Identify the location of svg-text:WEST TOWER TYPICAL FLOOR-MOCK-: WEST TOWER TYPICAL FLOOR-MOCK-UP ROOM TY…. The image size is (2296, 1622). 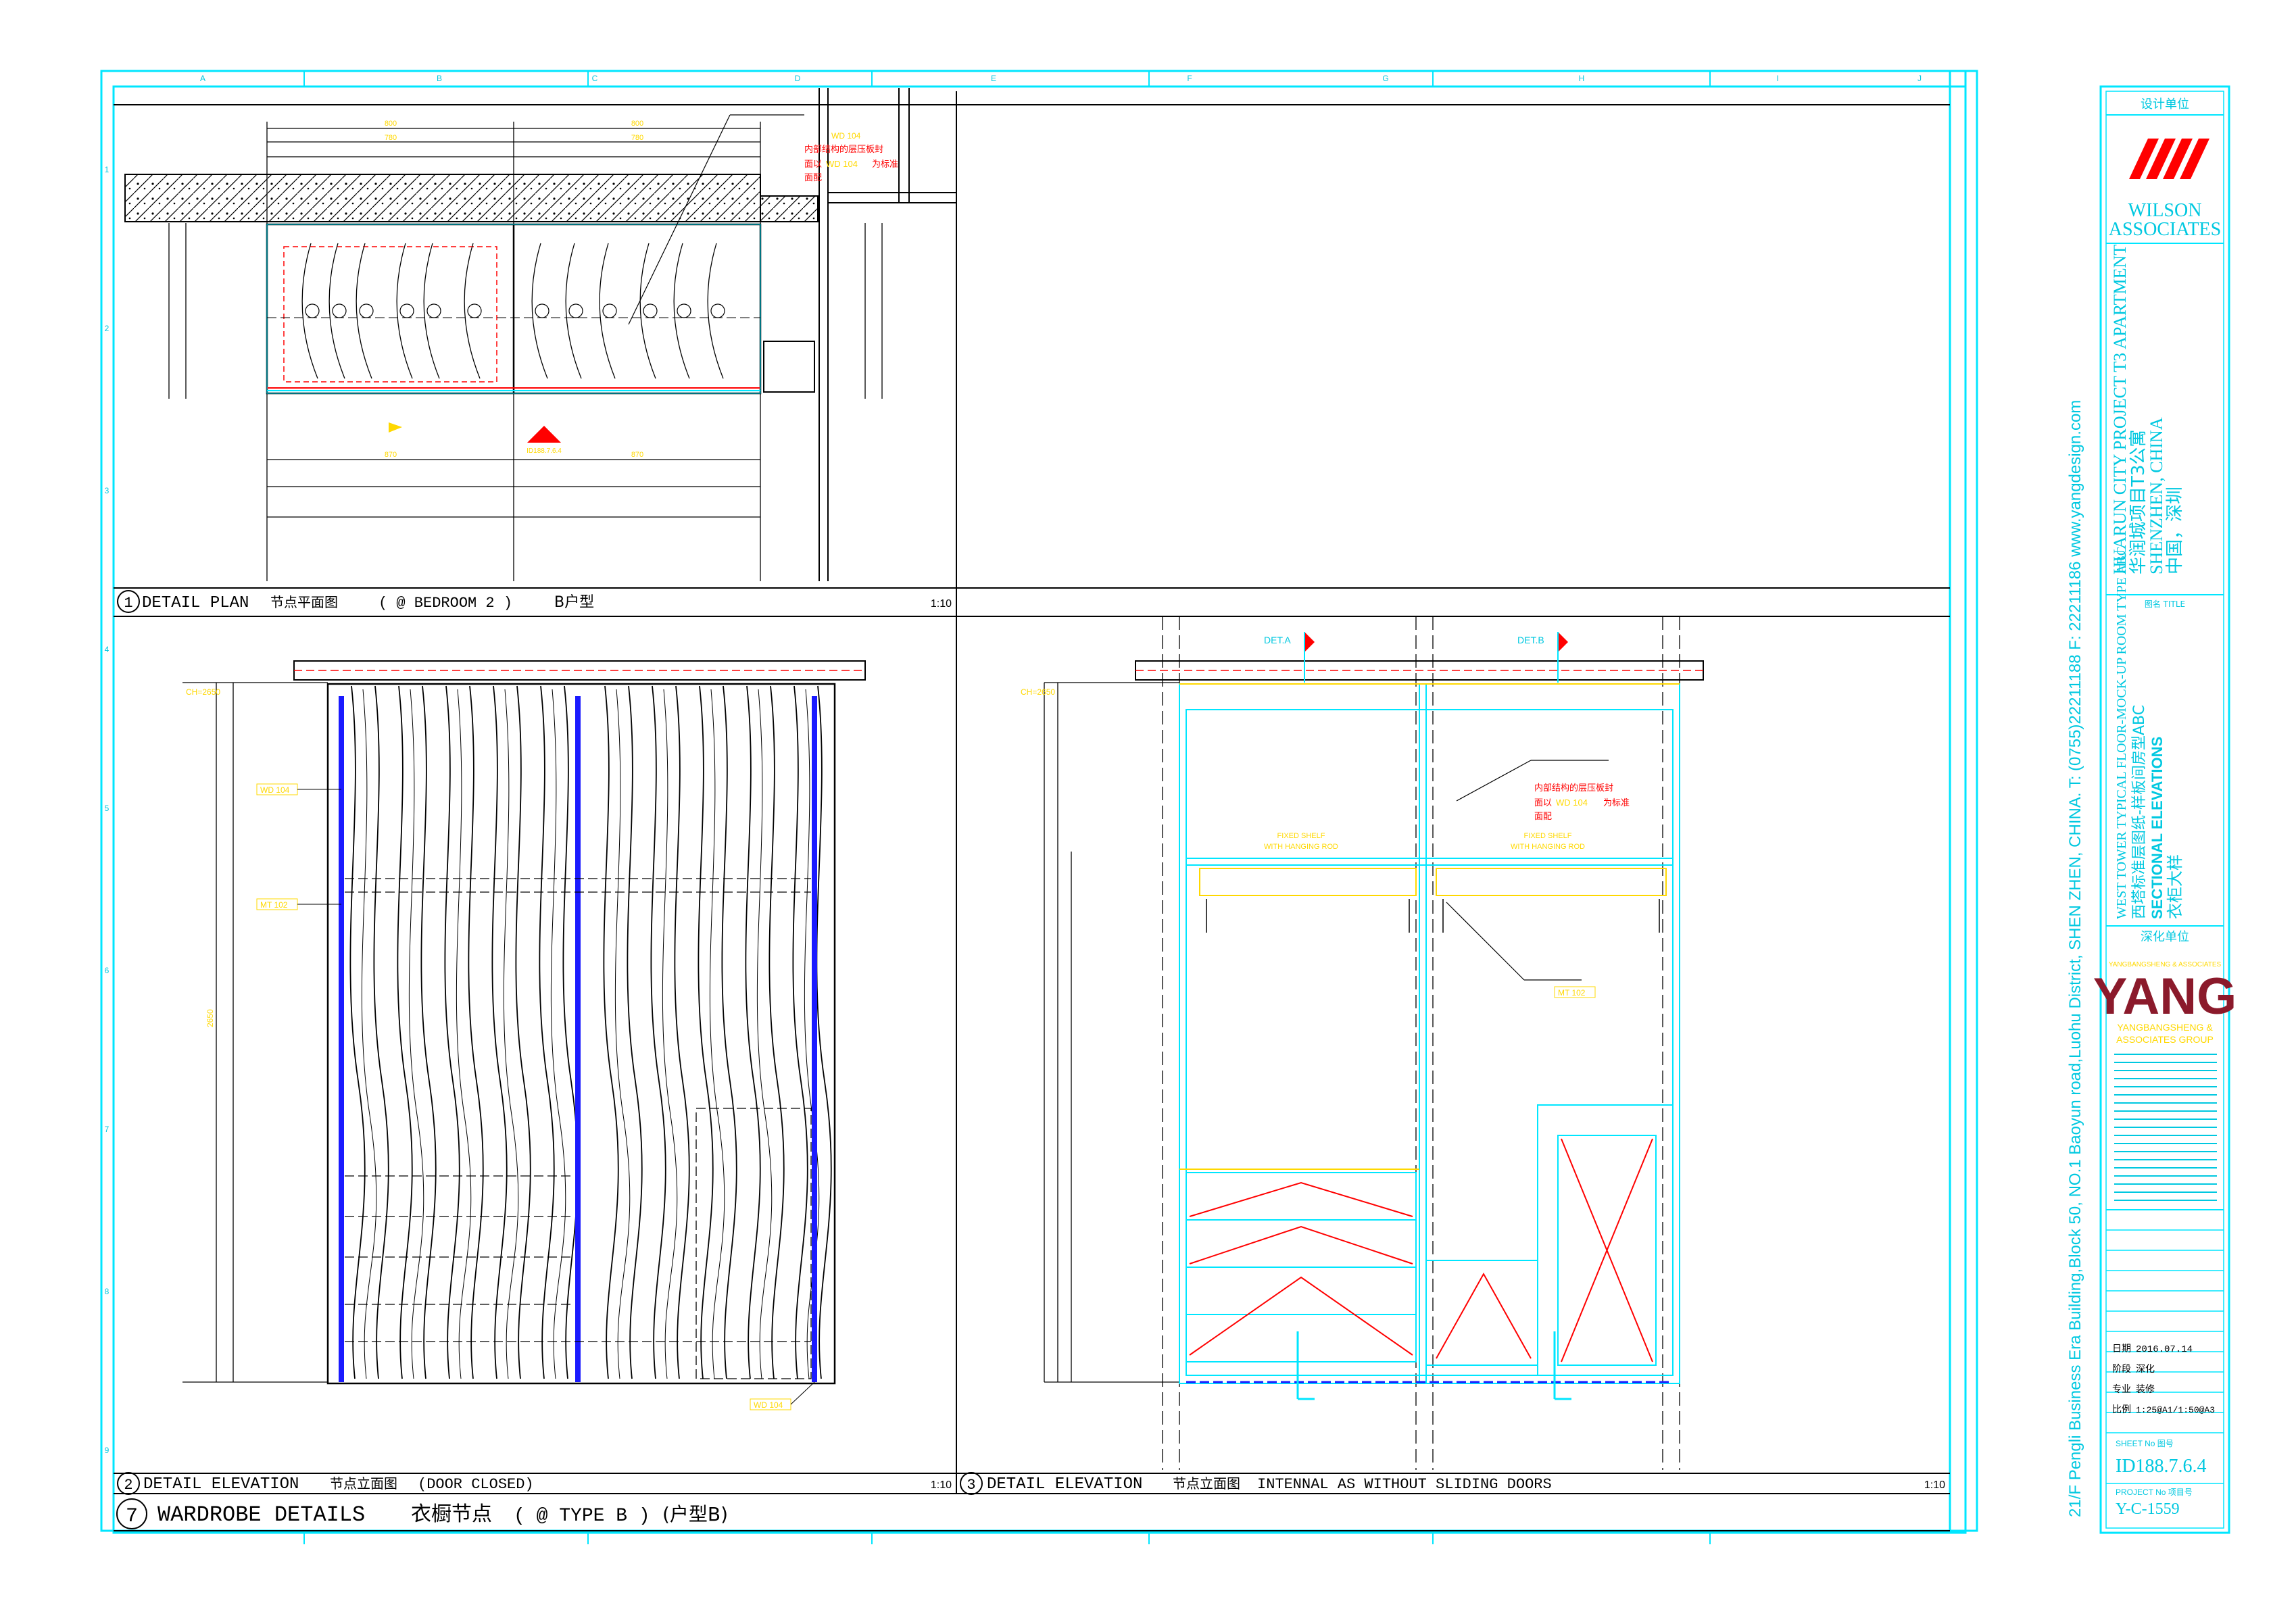
(2121, 733).